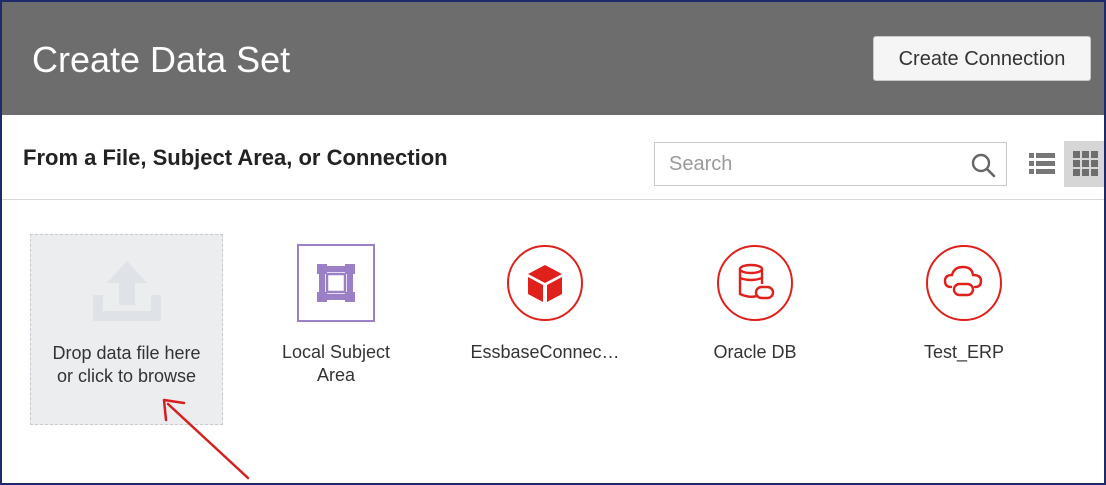 The width and height of the screenshot is (1106, 485). What do you see at coordinates (126, 376) in the screenshot?
I see `drop-zone-line2: or click to browse` at bounding box center [126, 376].